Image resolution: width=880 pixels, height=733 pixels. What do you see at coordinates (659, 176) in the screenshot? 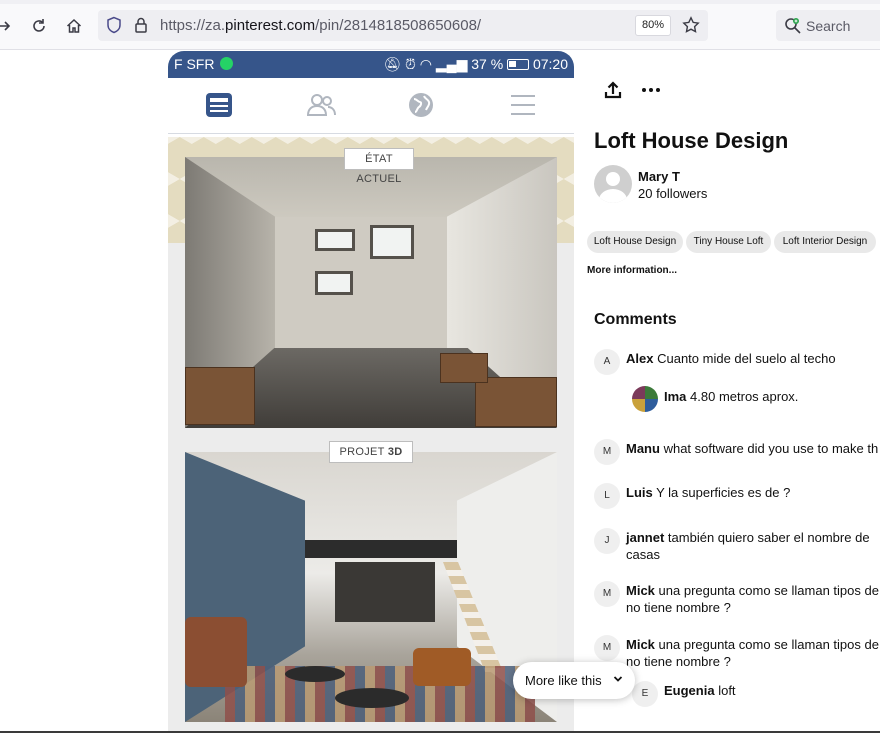
I see `pinner-name: Mary T` at bounding box center [659, 176].